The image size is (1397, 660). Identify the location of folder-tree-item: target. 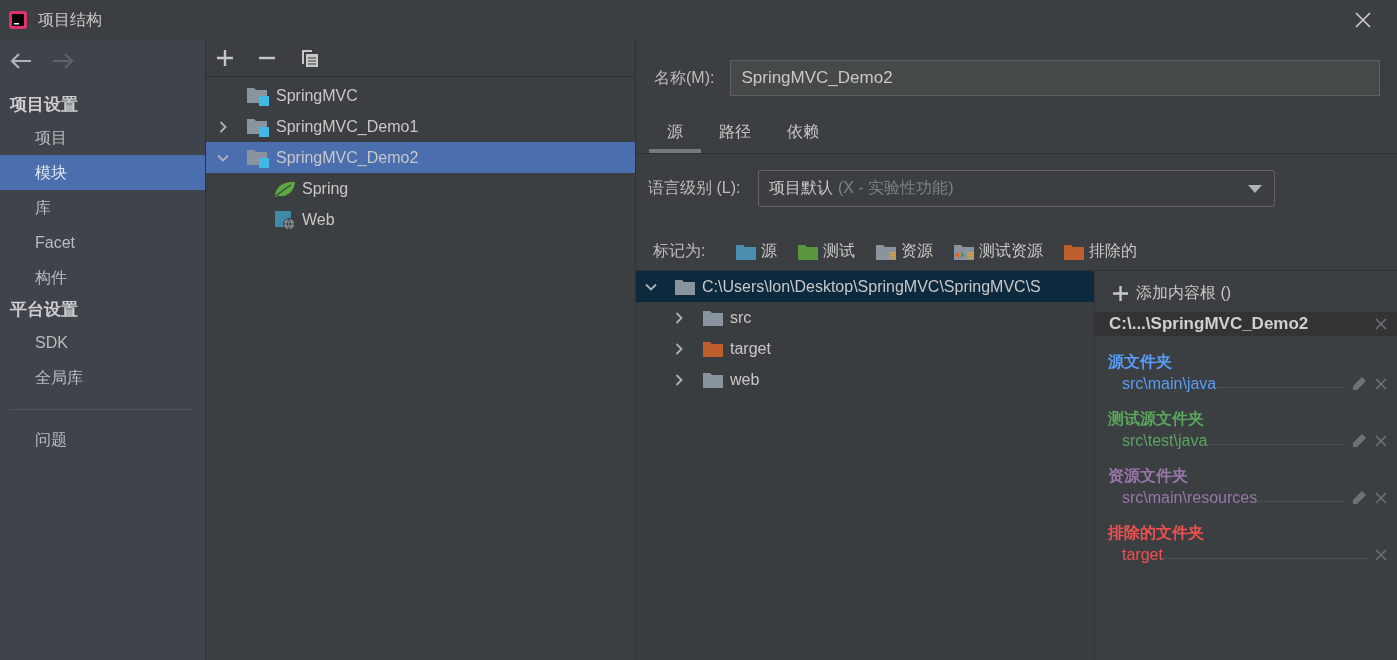
(865, 348).